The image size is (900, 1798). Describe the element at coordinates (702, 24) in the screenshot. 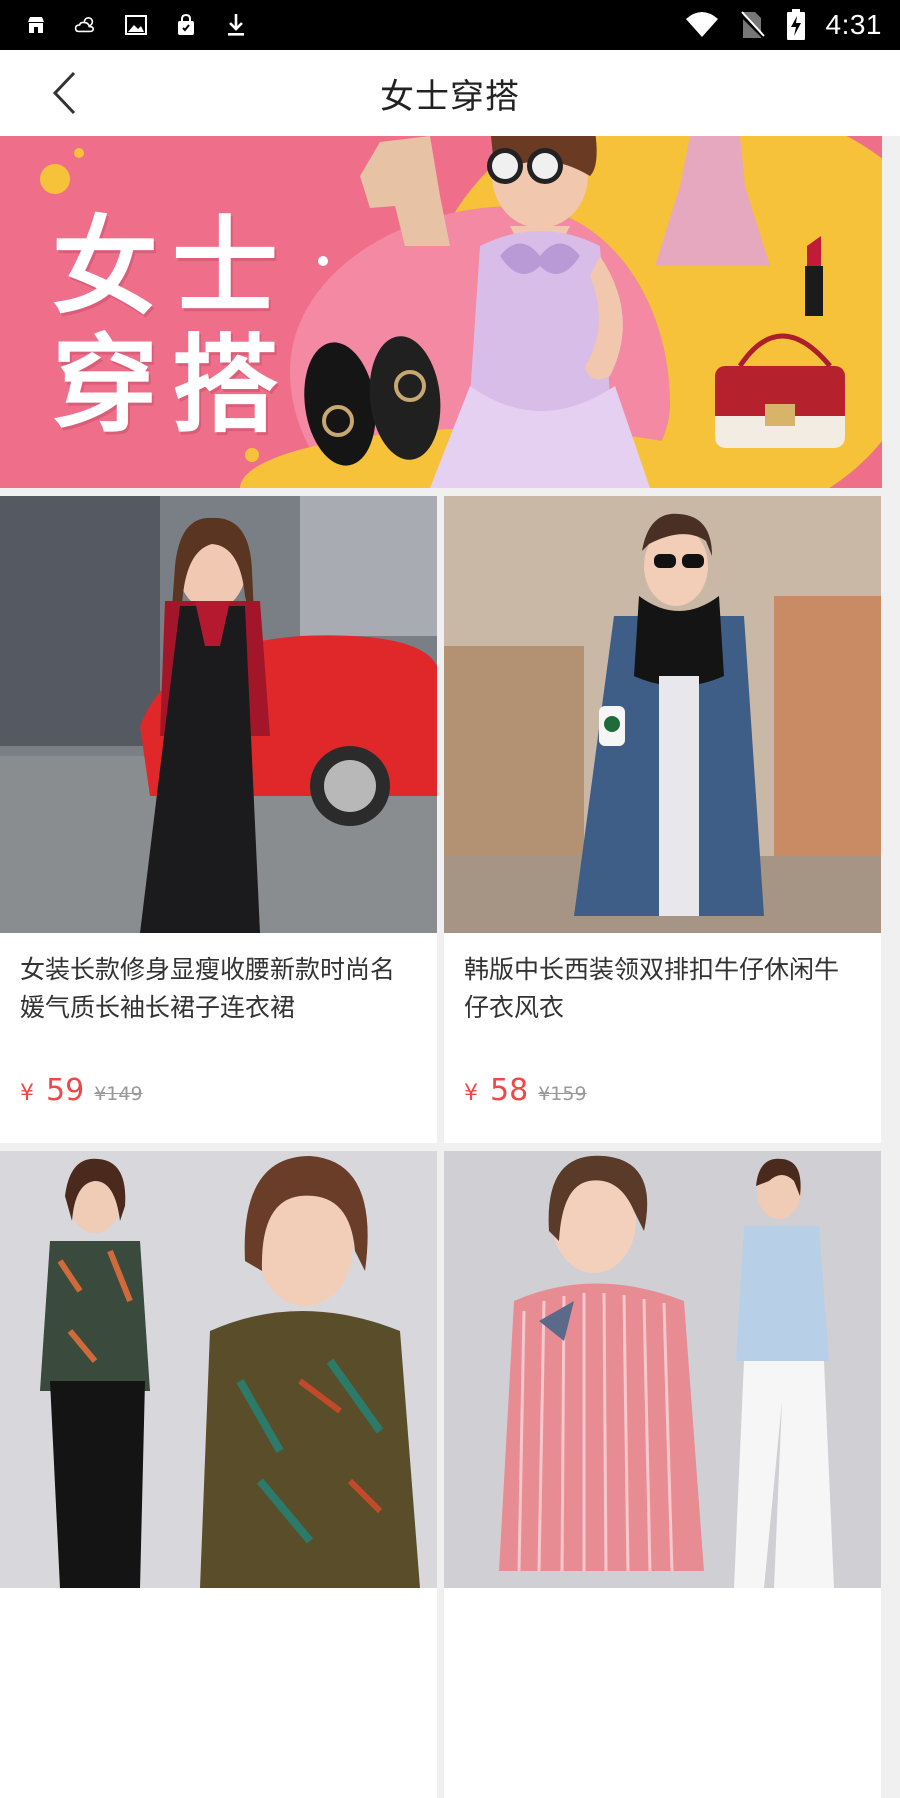

I see `wifi-icon` at that location.